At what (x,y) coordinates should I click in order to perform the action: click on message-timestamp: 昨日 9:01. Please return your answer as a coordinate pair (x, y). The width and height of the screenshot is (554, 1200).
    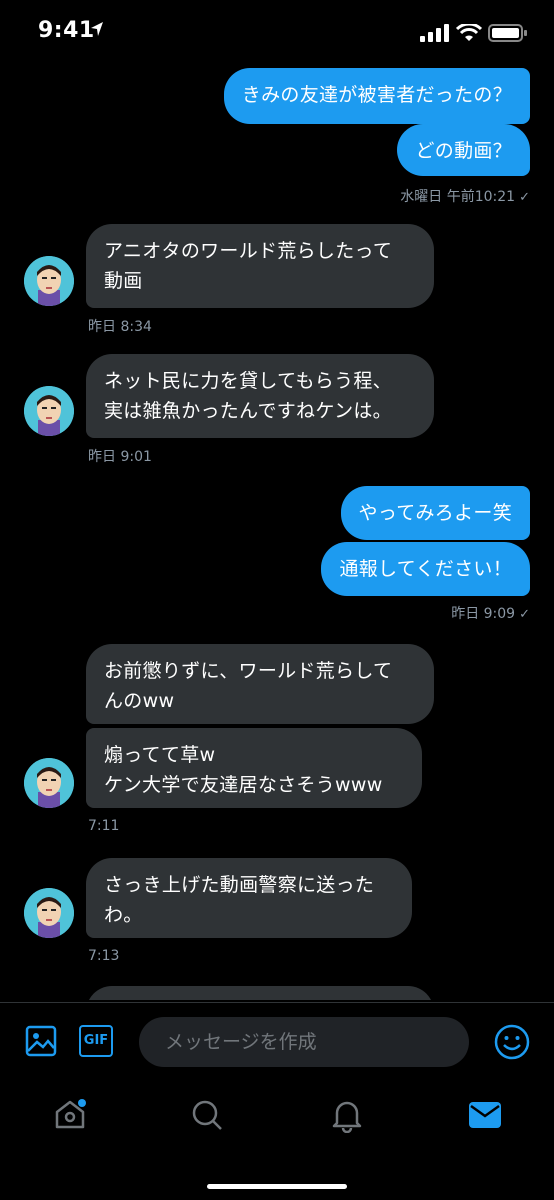
    Looking at the image, I should click on (120, 457).